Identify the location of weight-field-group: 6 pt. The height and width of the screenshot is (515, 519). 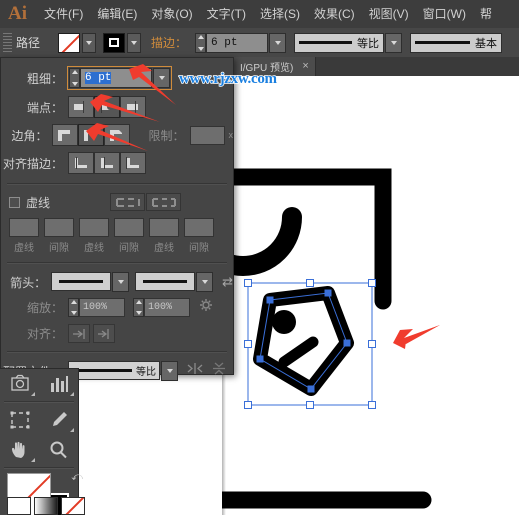
(119, 78).